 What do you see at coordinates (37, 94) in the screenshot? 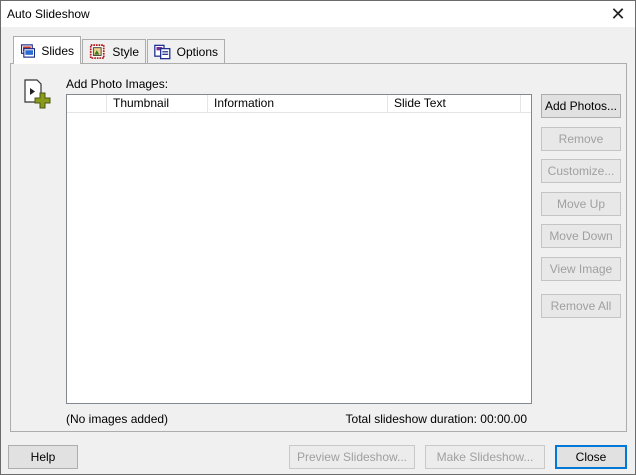
I see `add-slide-icon` at bounding box center [37, 94].